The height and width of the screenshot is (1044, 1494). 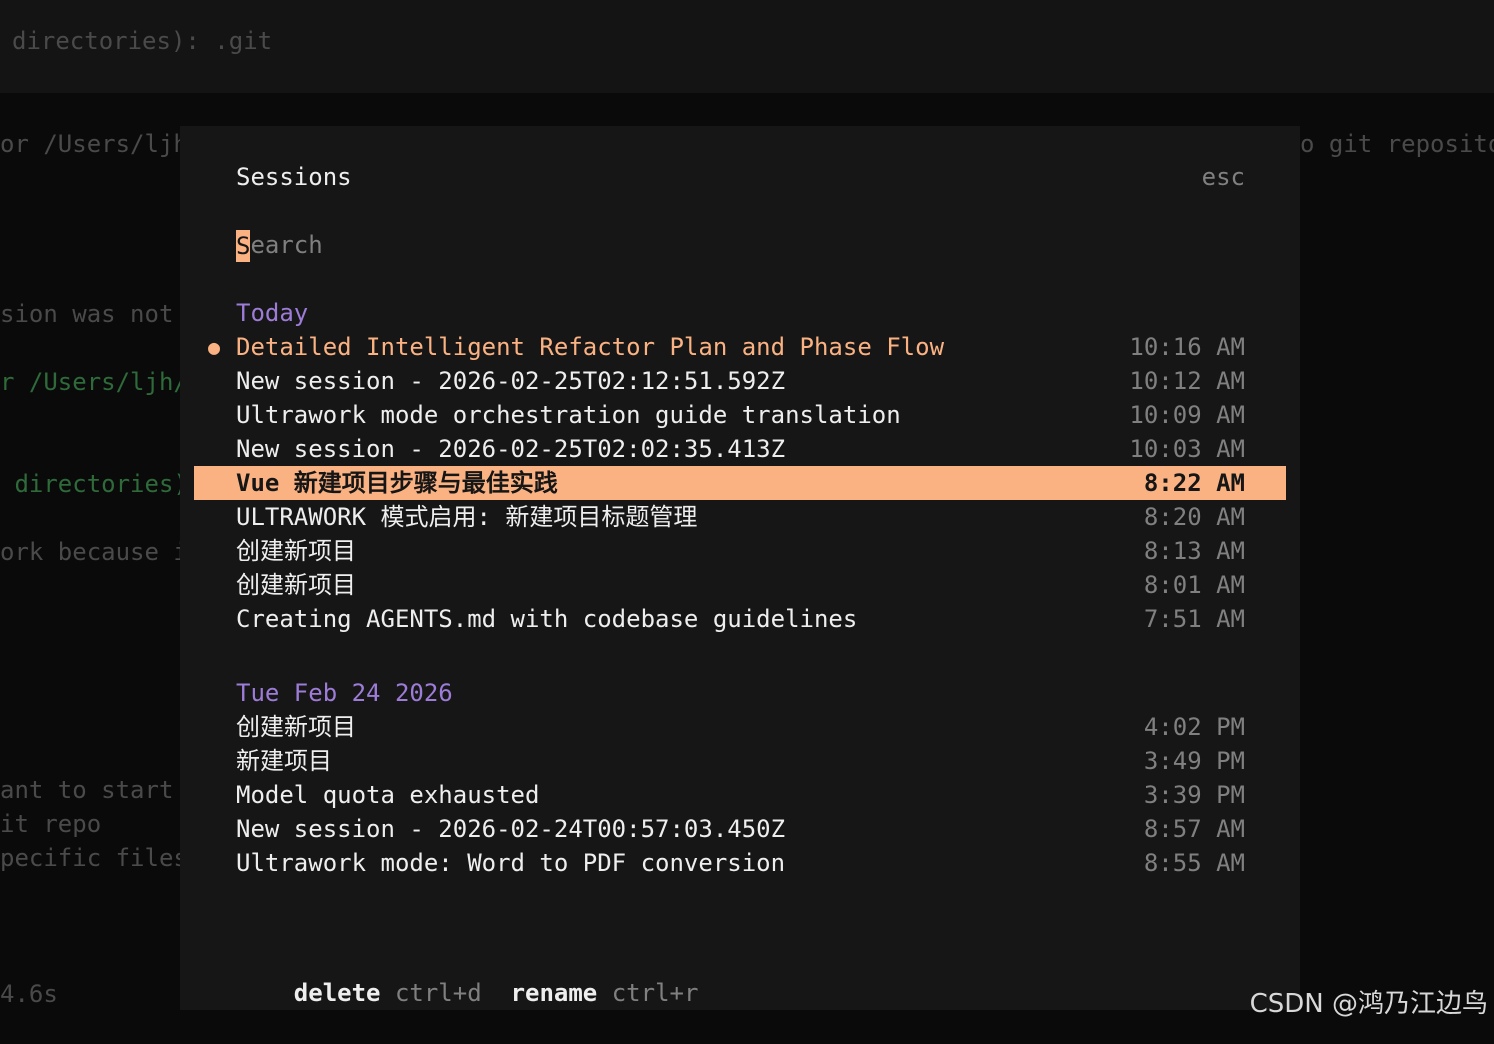 I want to click on watermark: CSDN @鸿乃江边鸟, so click(x=1368, y=1004).